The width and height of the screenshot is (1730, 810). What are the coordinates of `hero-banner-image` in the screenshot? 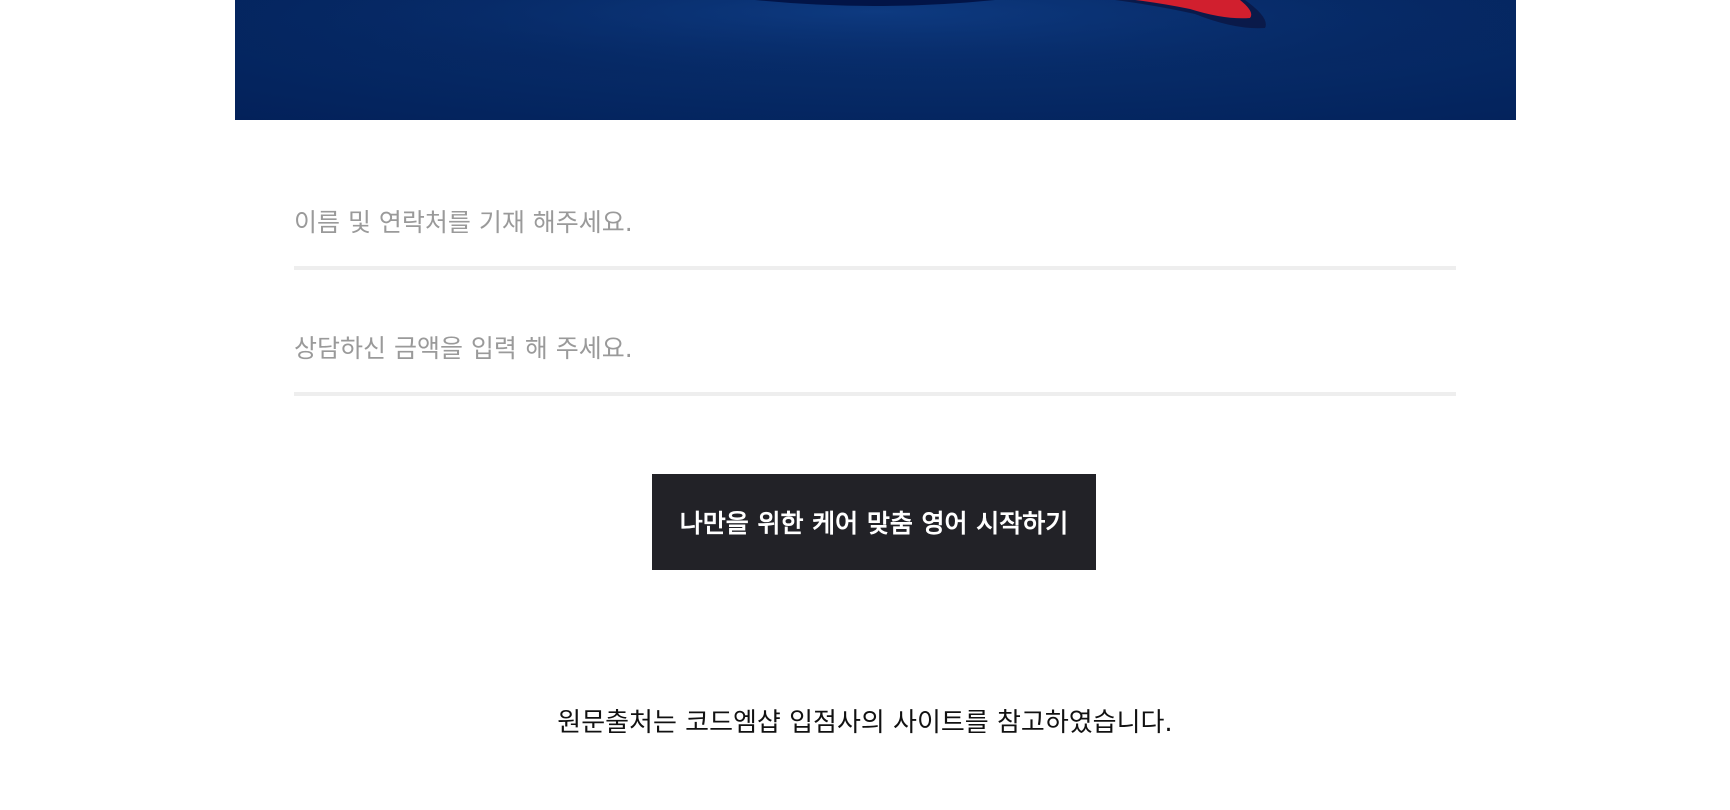 It's located at (875, 60).